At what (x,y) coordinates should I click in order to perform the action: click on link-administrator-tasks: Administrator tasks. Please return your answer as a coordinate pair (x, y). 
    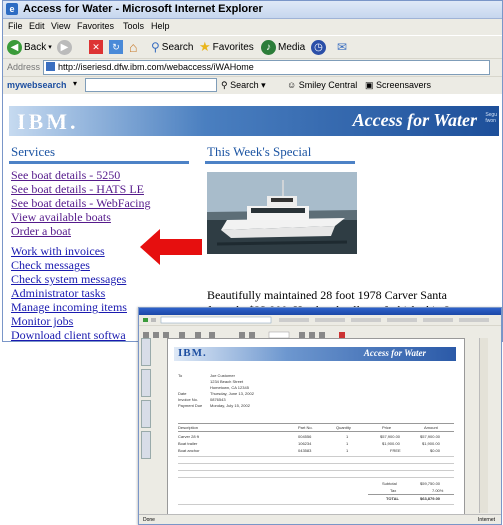
    Looking at the image, I should click on (58, 293).